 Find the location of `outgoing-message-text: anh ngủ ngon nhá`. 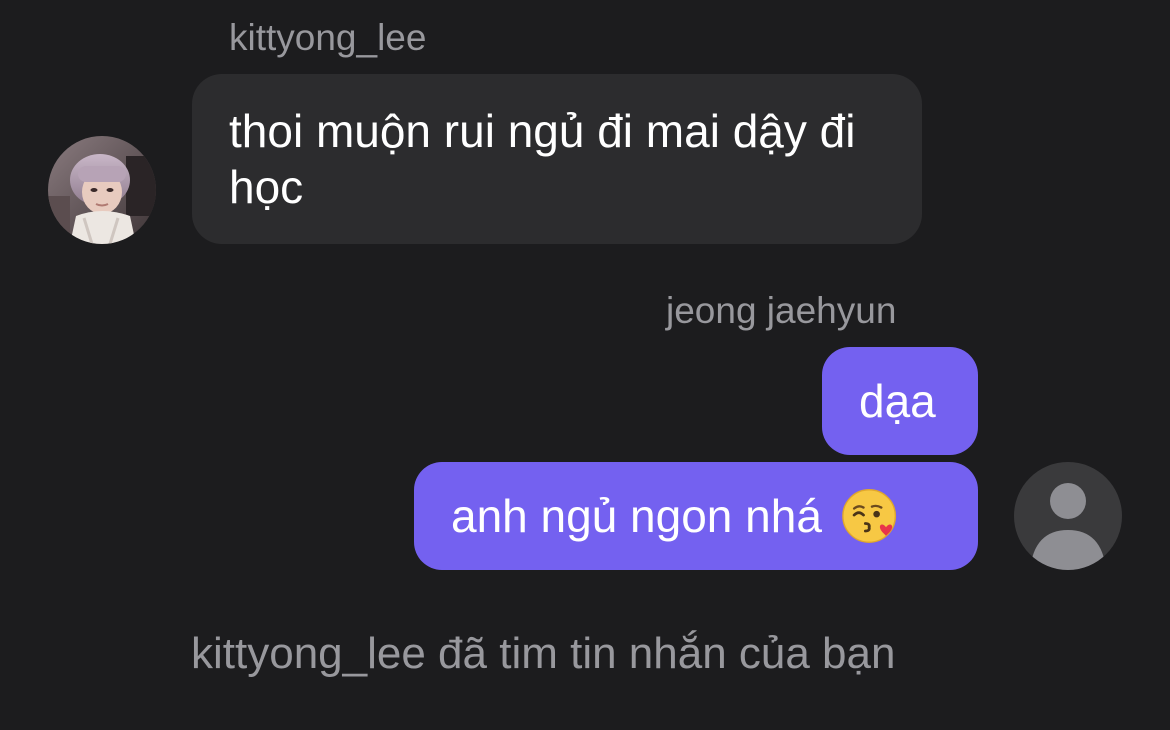

outgoing-message-text: anh ngủ ngon nhá is located at coordinates (636, 516).